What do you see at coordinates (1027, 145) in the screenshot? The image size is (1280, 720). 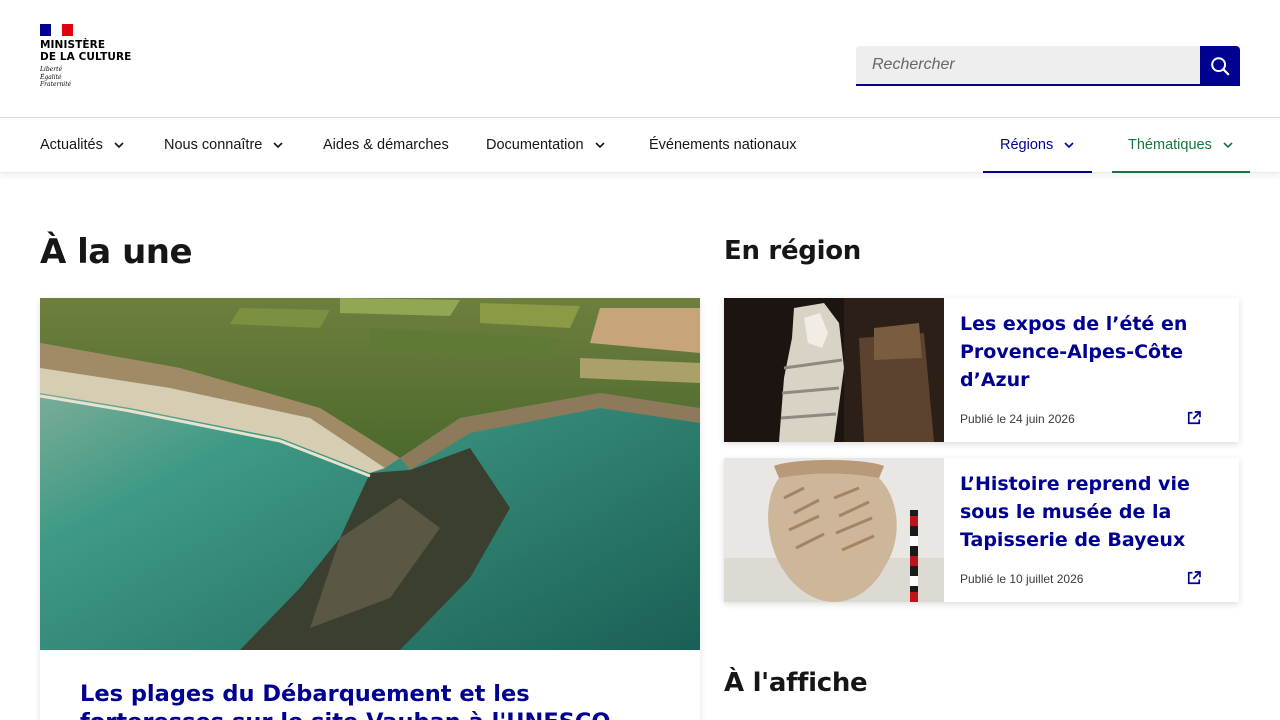 I see `nav-item-label: Régions` at bounding box center [1027, 145].